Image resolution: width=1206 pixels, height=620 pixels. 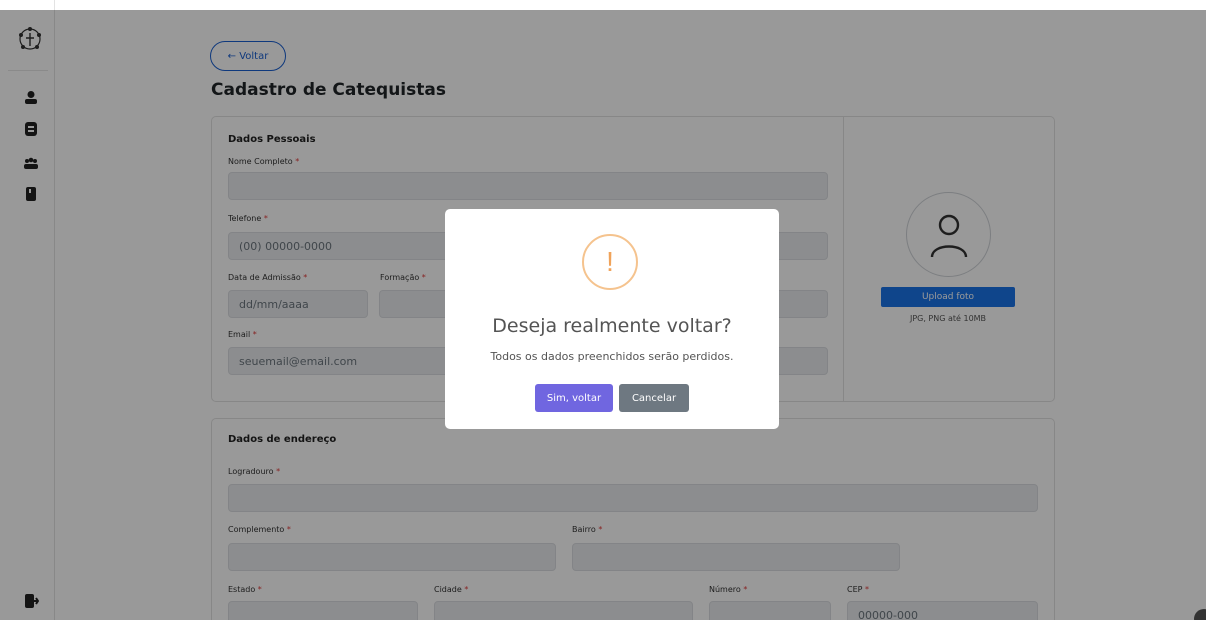 What do you see at coordinates (610, 262) in the screenshot?
I see `warning-icon: !` at bounding box center [610, 262].